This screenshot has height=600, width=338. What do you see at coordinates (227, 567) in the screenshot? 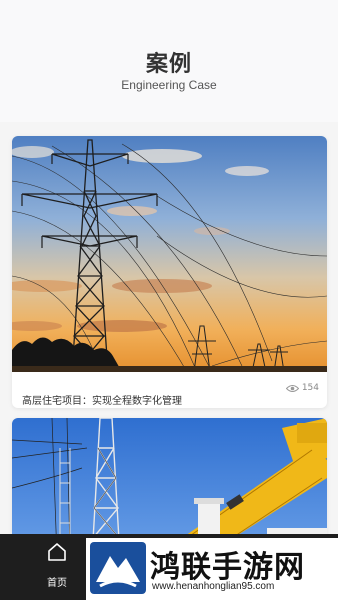
I see `watermark-title: 鸿联手游网` at bounding box center [227, 567].